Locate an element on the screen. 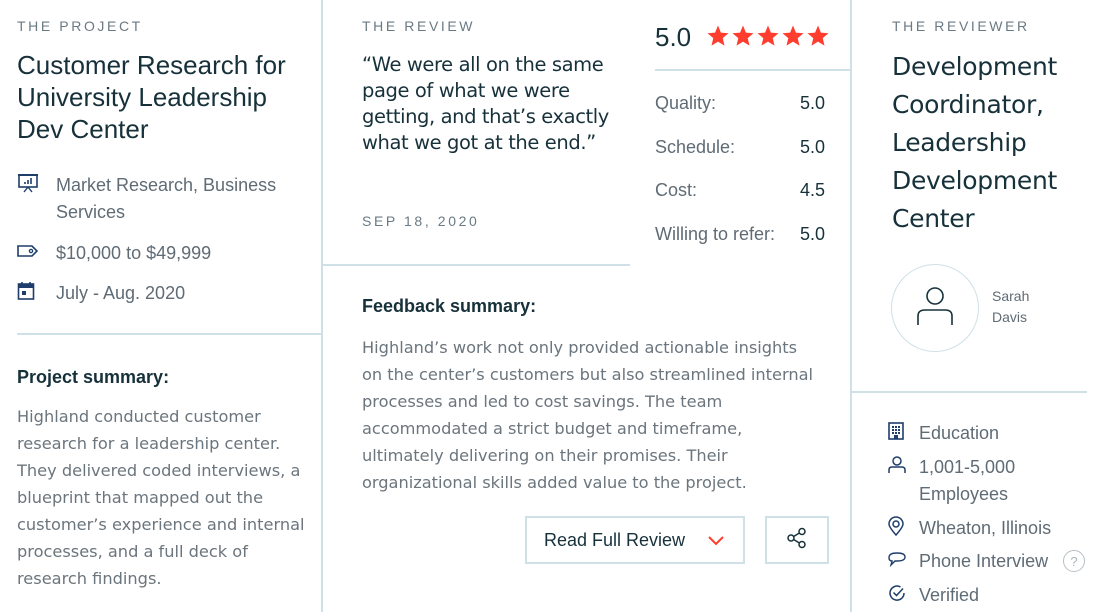  project-eyebrow: THE PROJECT is located at coordinates (80, 26).